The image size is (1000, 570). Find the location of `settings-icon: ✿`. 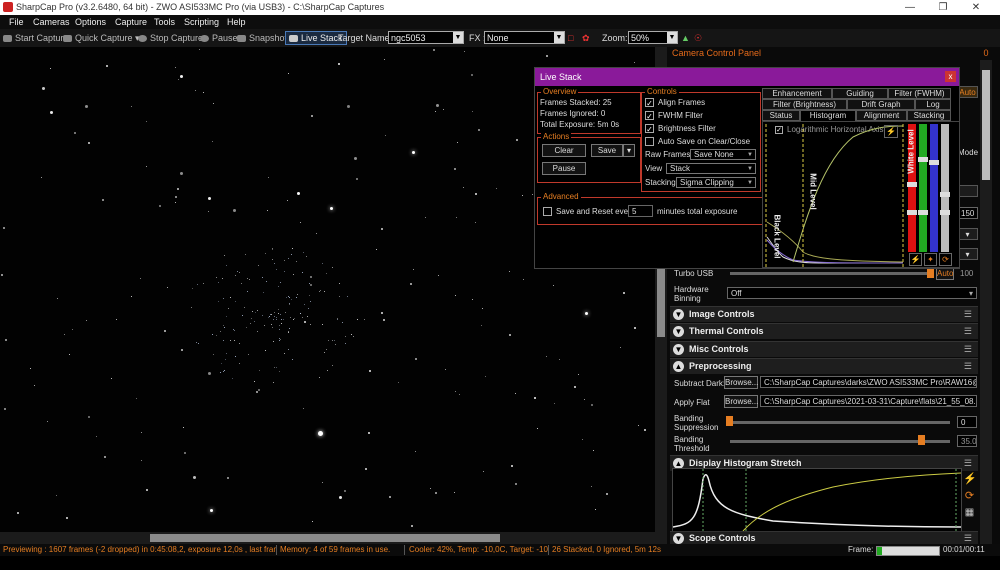

settings-icon: ✿ is located at coordinates (586, 38).